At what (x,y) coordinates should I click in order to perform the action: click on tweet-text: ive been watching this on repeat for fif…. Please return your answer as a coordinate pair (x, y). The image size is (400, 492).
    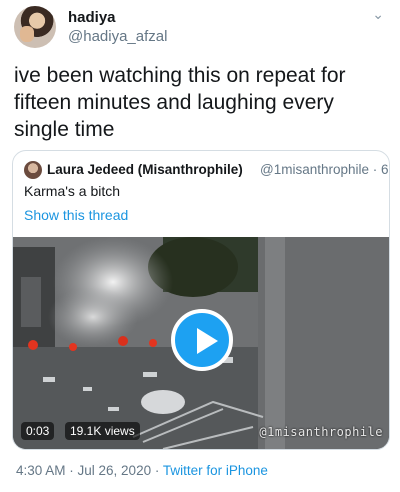
    Looking at the image, I should click on (180, 102).